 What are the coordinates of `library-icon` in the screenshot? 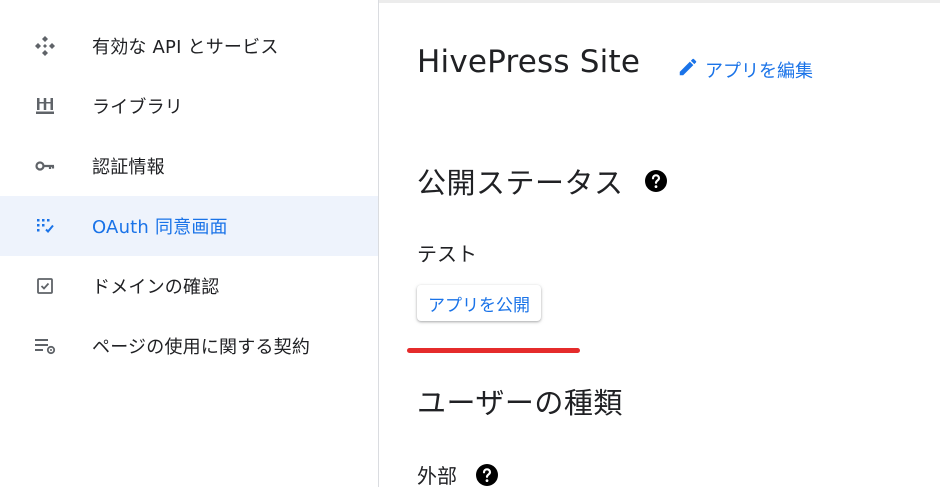 It's located at (45, 106).